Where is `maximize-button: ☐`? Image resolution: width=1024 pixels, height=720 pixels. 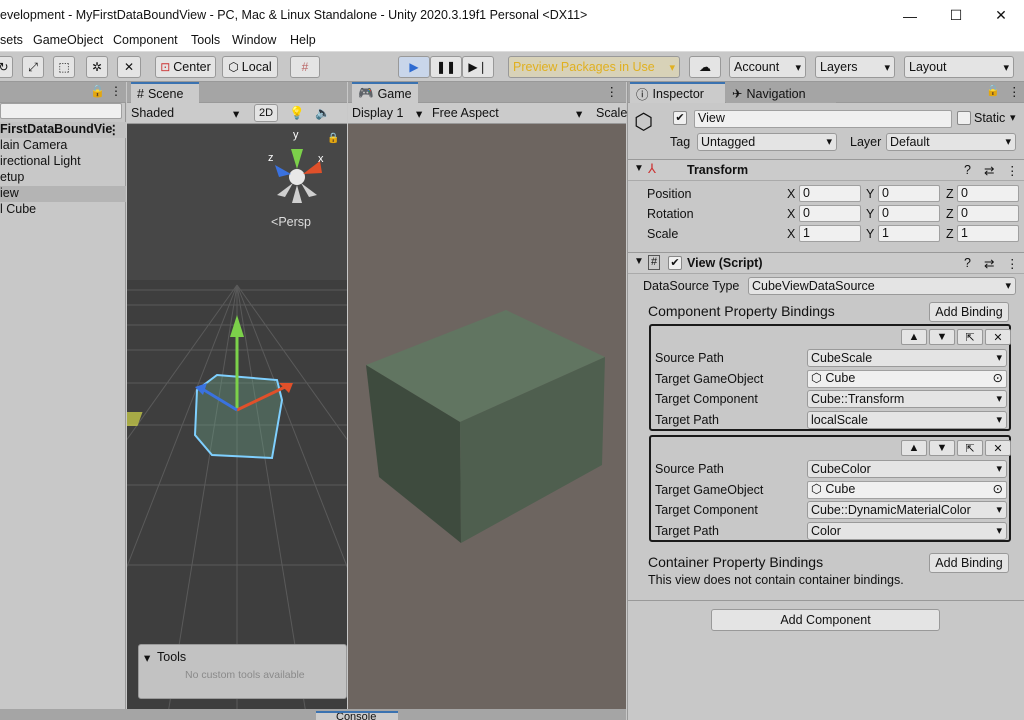 maximize-button: ☐ is located at coordinates (956, 15).